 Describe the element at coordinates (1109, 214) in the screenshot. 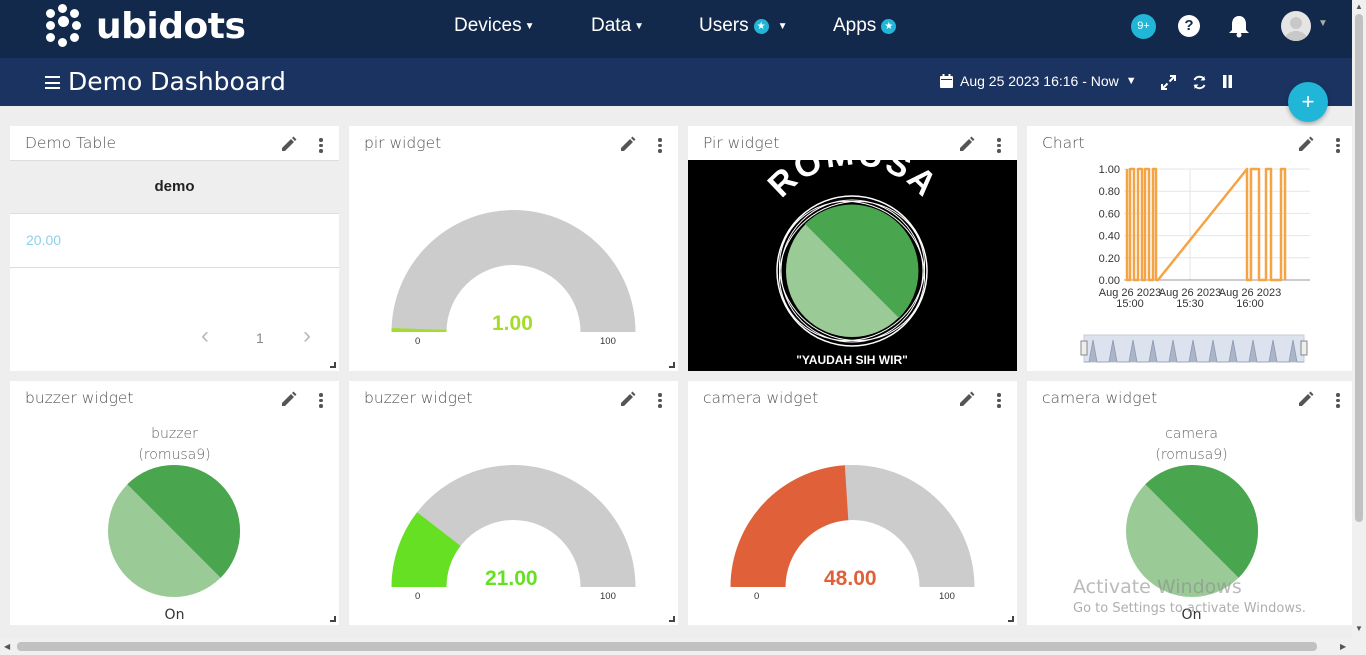

I see `y-tick-label: 0.60` at that location.